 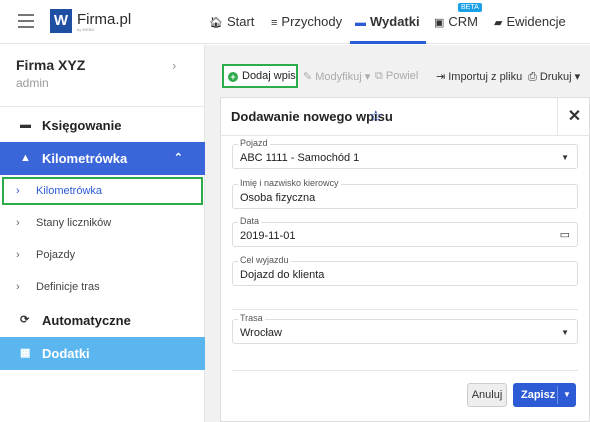 I want to click on print-button: ⎙ Drukuj ▾, so click(x=554, y=77).